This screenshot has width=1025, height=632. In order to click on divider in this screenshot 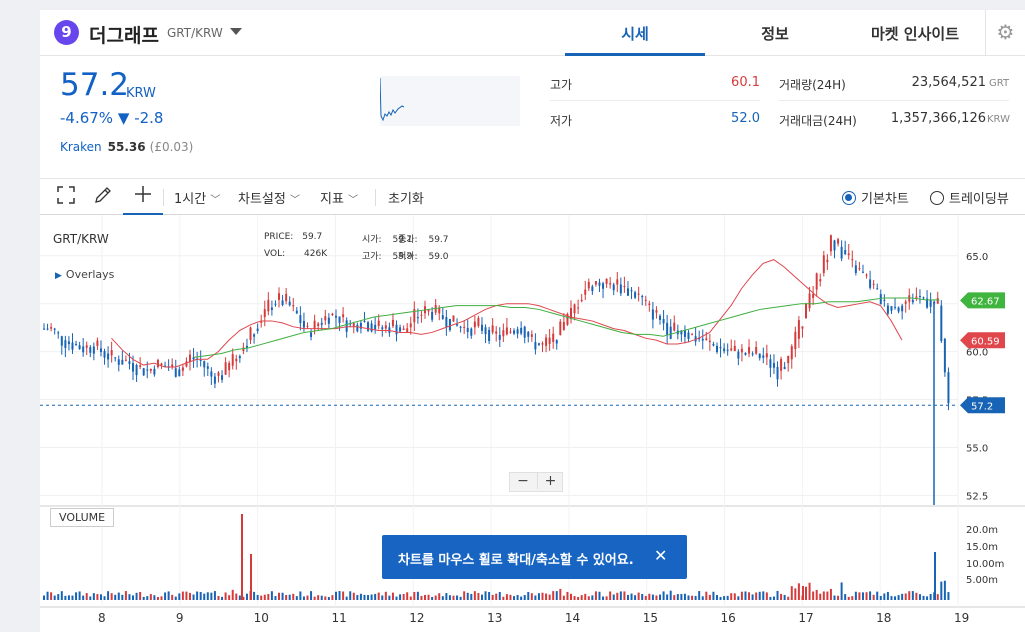, I will do `click(894, 100)`.